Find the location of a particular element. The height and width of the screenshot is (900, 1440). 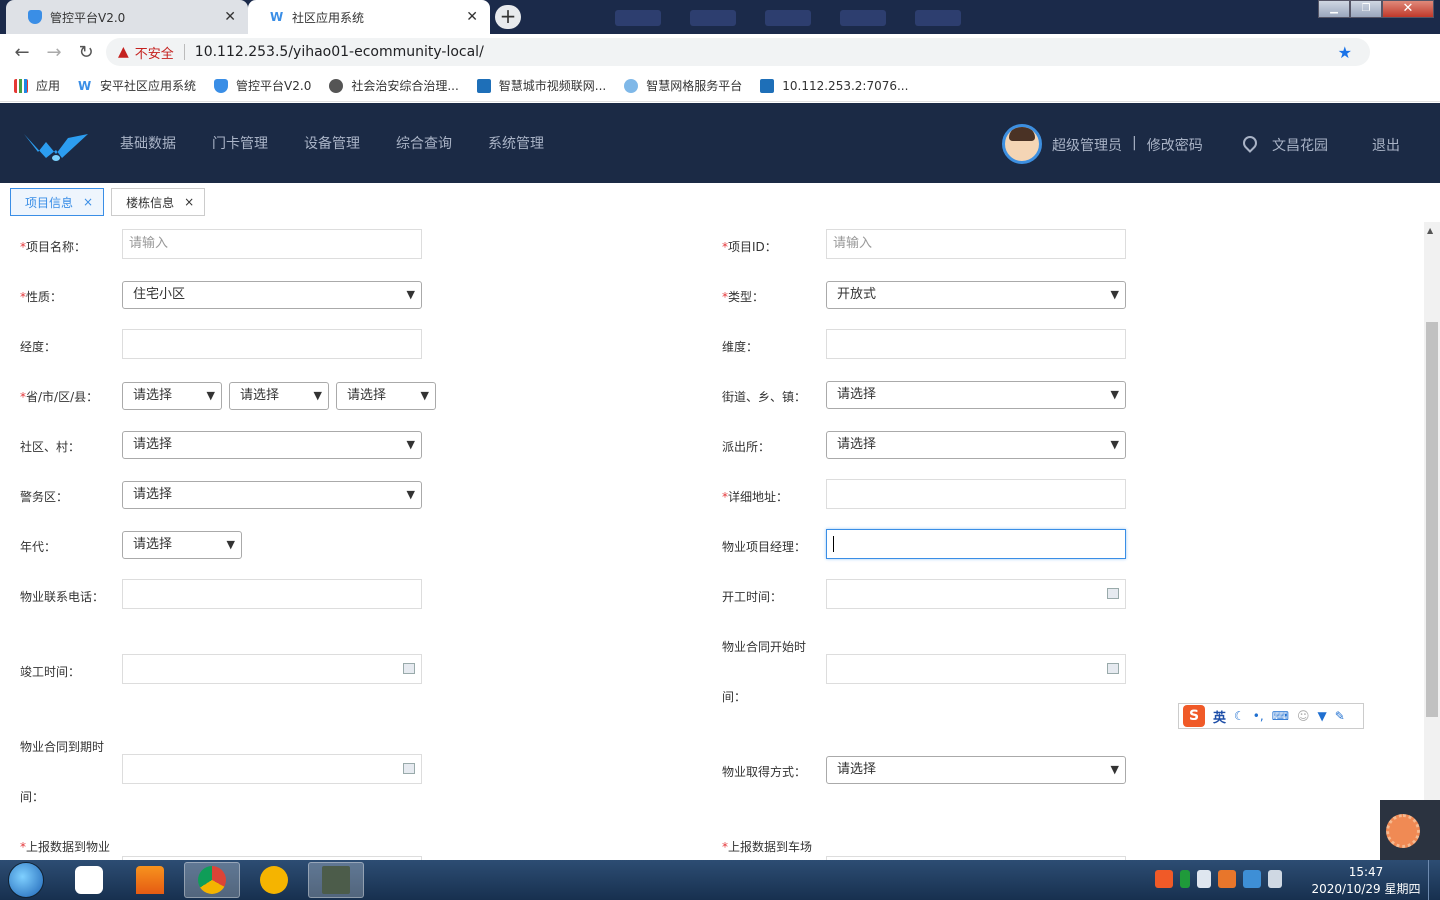

taskbar-baidu-netdisk is located at coordinates (89, 880).